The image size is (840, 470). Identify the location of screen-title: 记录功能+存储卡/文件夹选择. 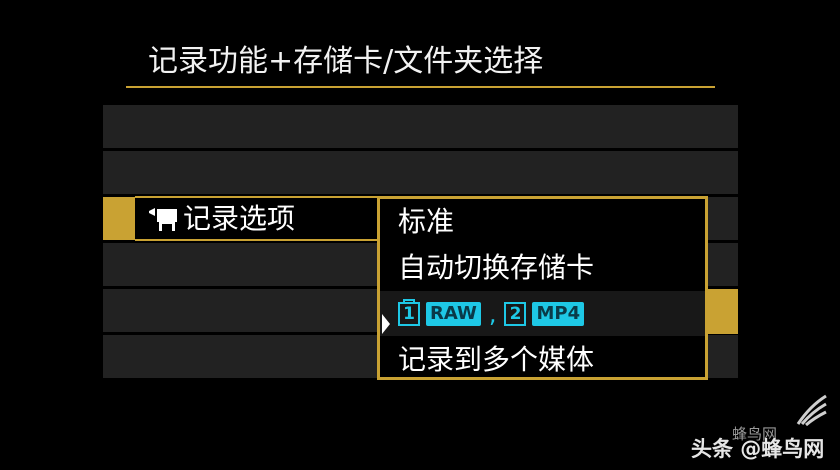
(346, 61).